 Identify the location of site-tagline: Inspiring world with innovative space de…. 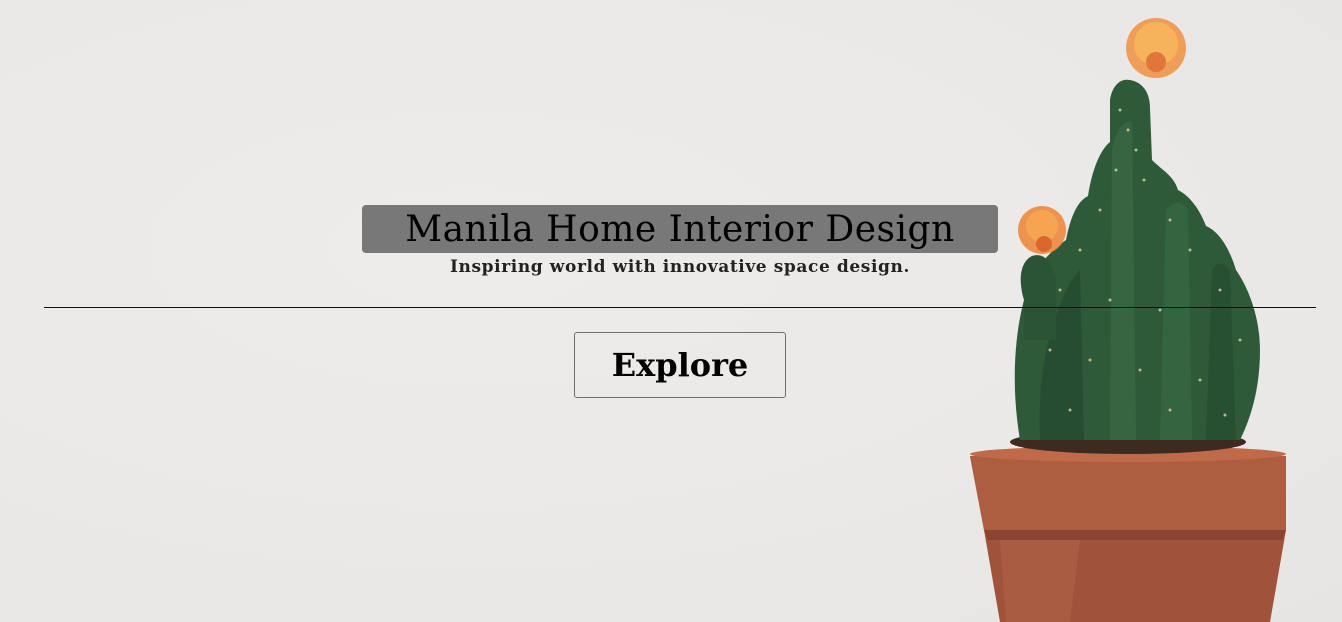
(679, 267).